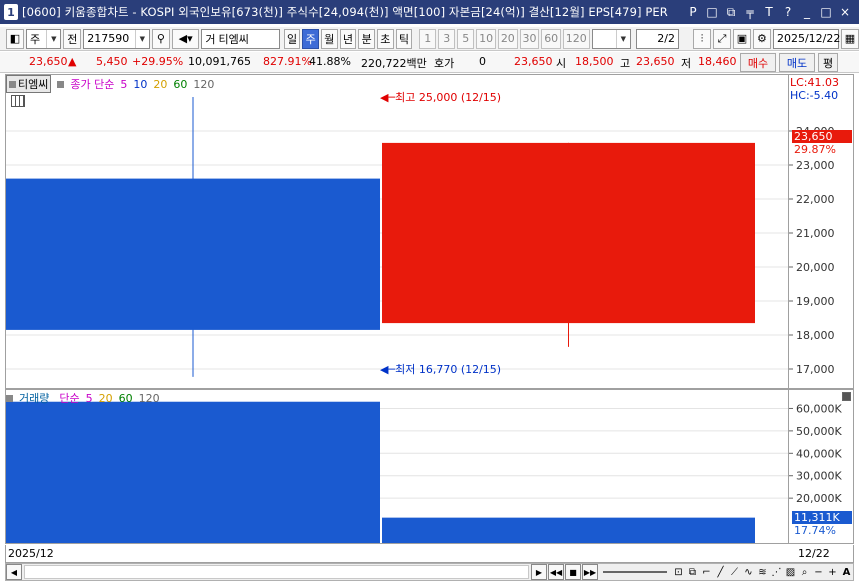 Image resolution: width=859 pixels, height=586 pixels. I want to click on tab-week: 주, so click(310, 38).